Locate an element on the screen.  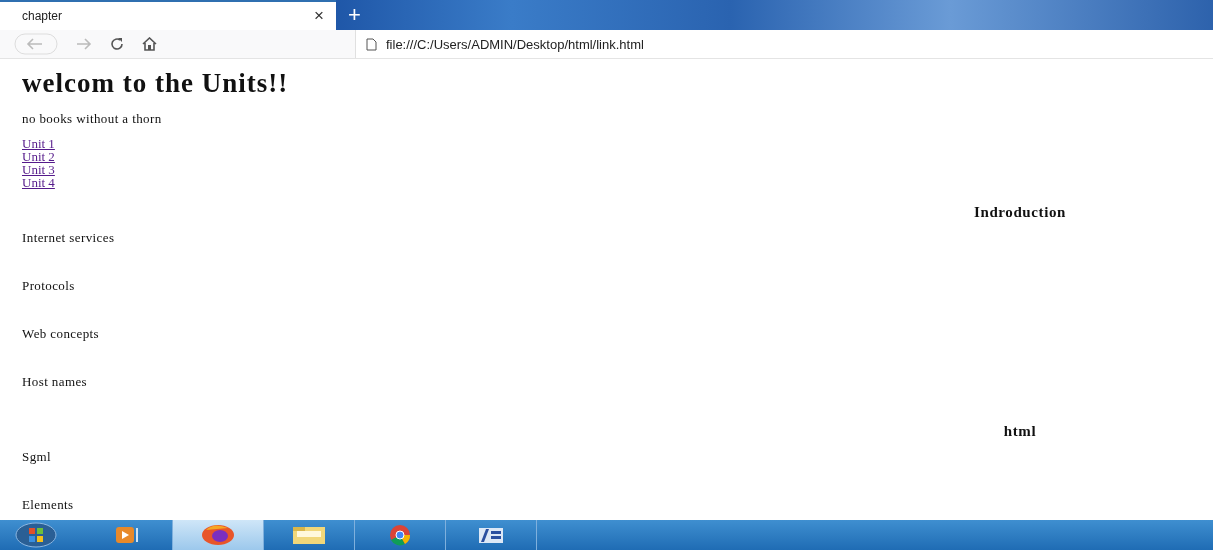
reload-icon is located at coordinates (117, 44).